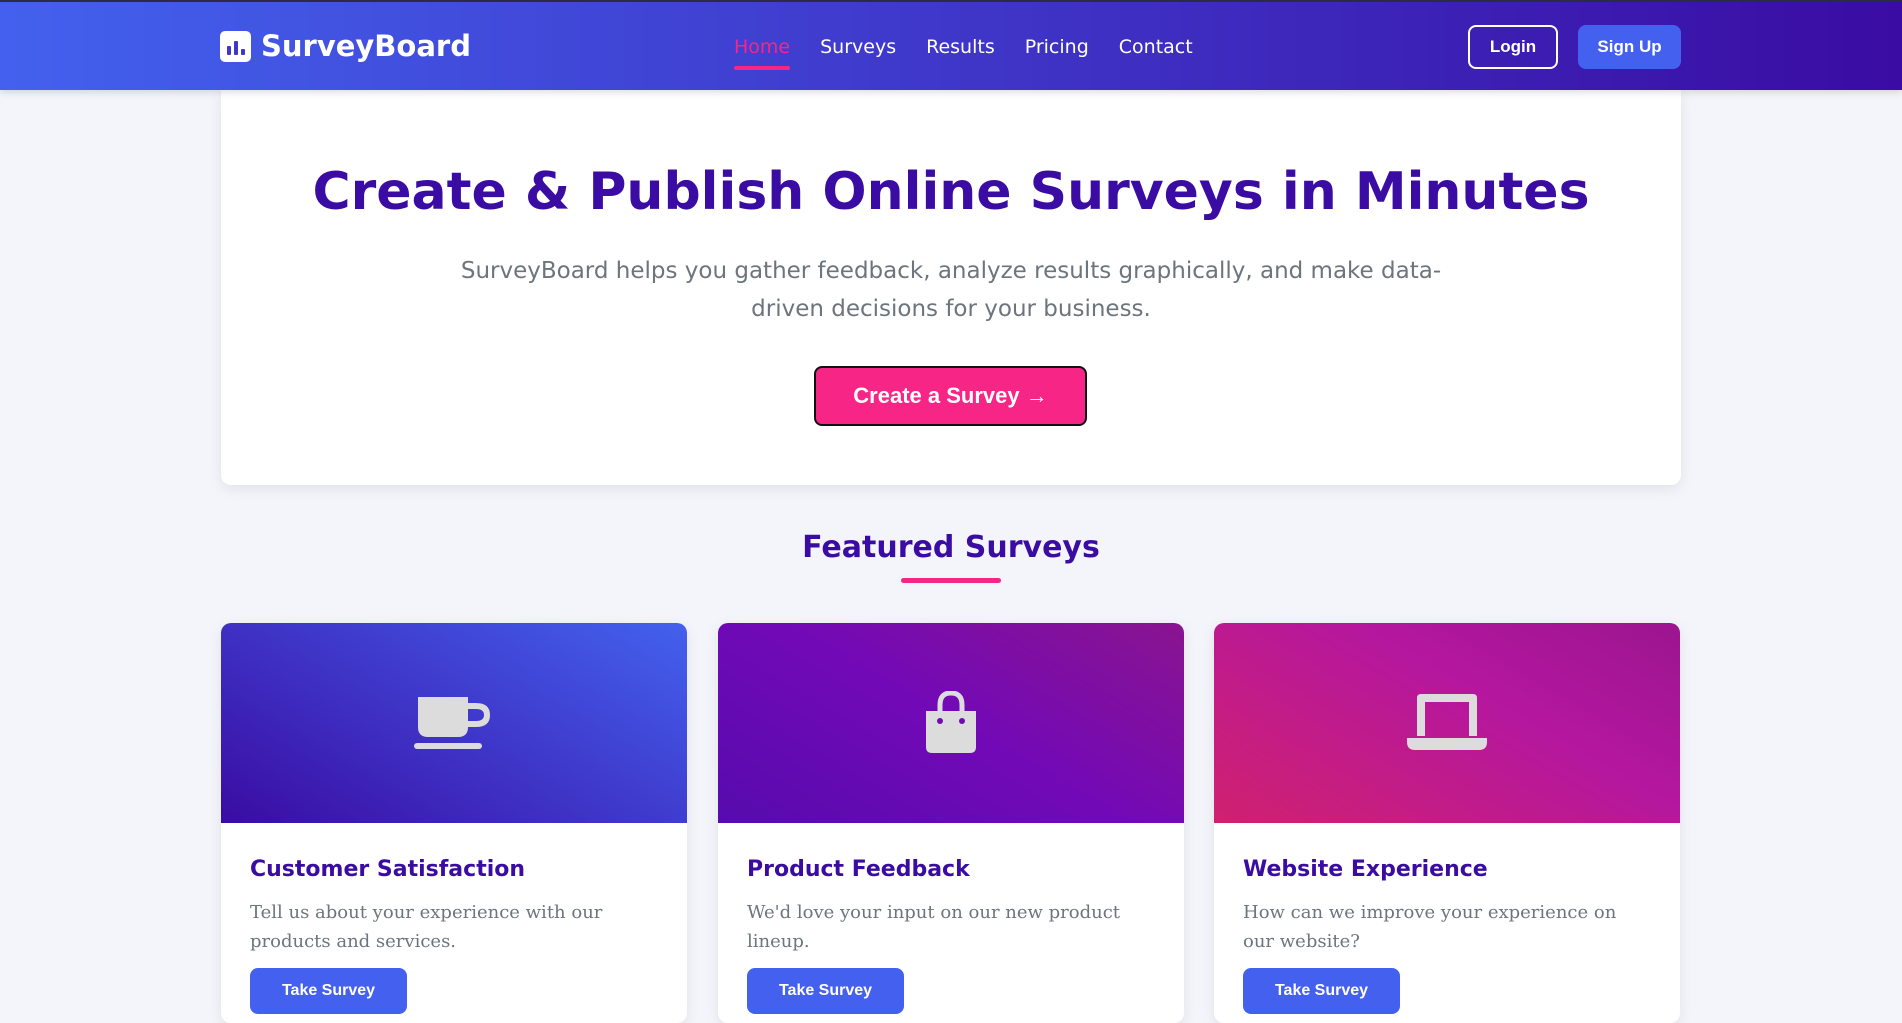 The width and height of the screenshot is (1902, 1023). Describe the element at coordinates (951, 580) in the screenshot. I see `title-underline` at that location.